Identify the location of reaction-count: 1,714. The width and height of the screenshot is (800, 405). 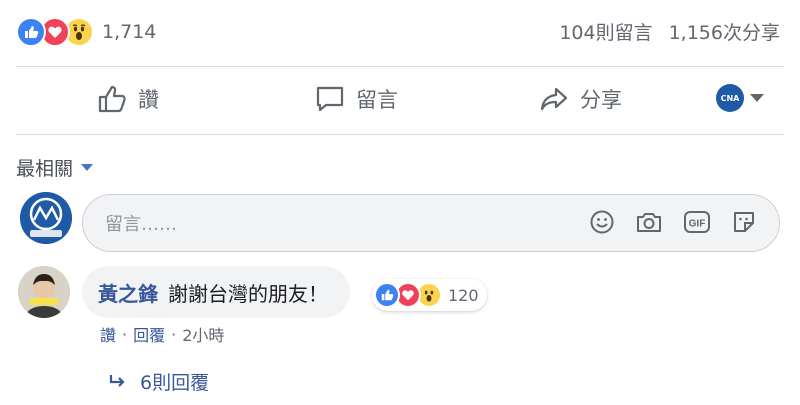
(129, 32).